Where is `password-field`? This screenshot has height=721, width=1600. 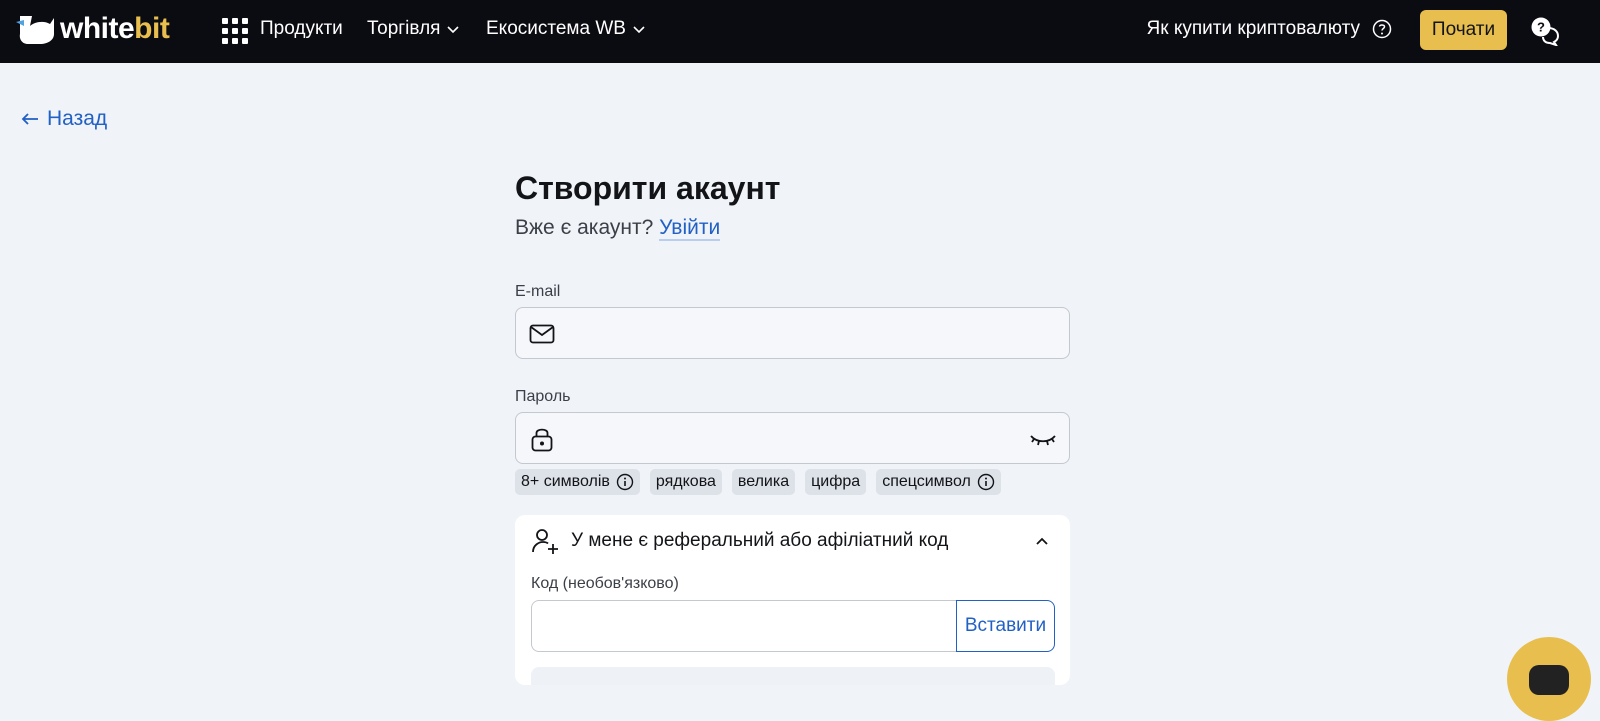 password-field is located at coordinates (792, 438).